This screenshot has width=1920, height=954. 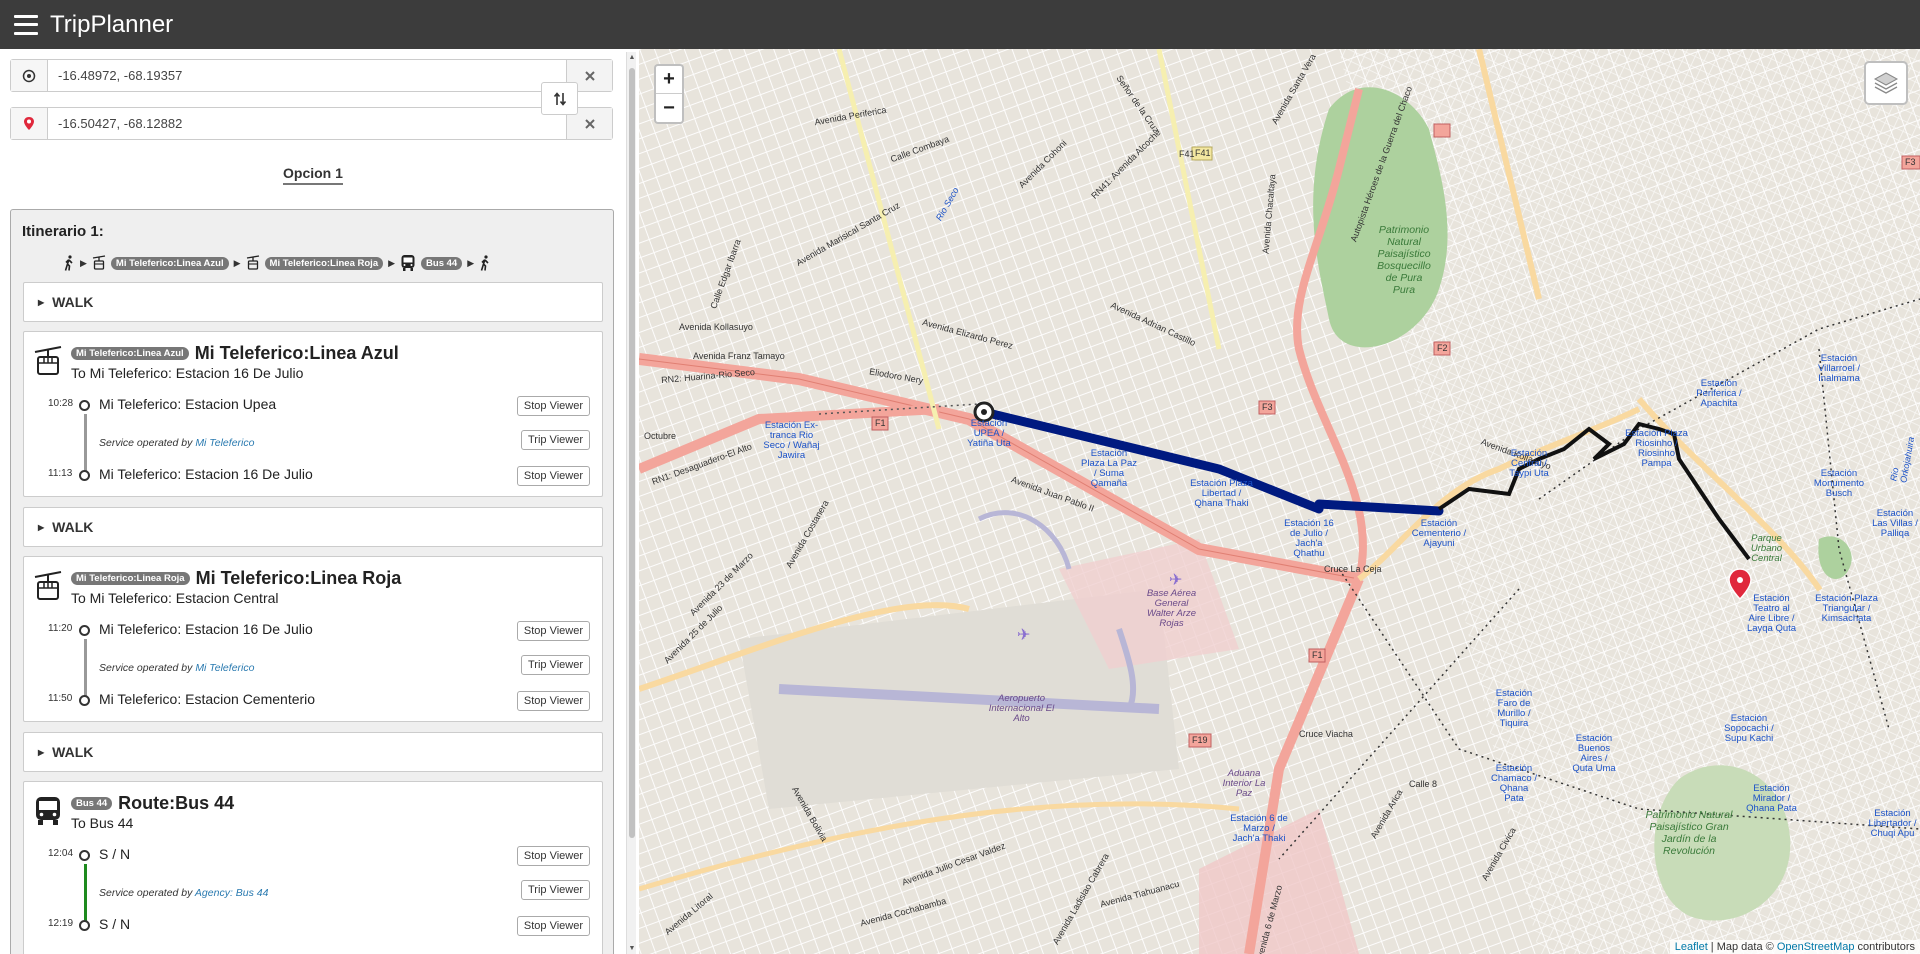 I want to click on leaflet-link: Leaflet, so click(x=1691, y=947).